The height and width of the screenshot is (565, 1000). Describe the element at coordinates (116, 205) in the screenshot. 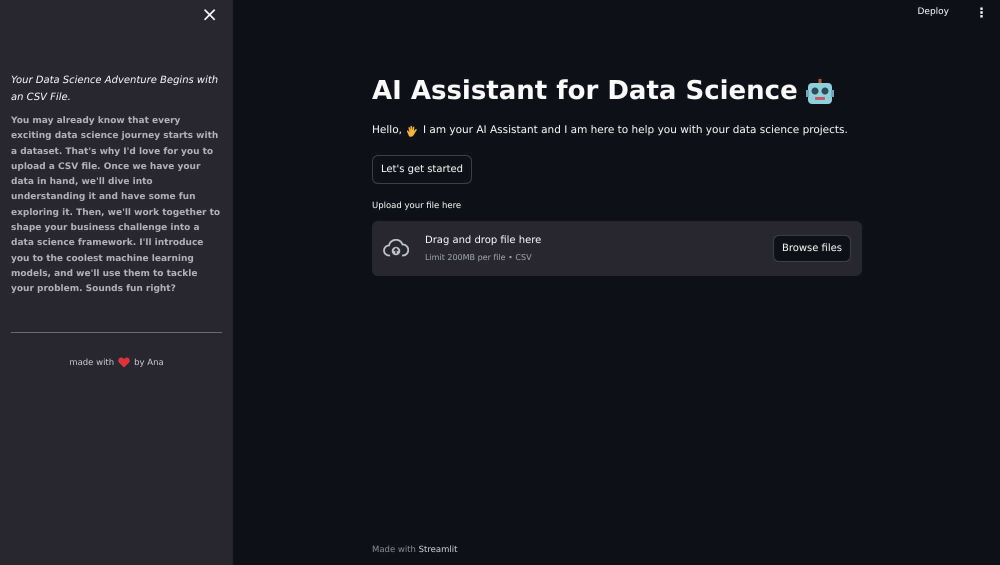

I see `sidebar-paragraph: You may already know that every exciting data science journey starts with a dataset. That's why I'd love for you to upload a CSV file. Once we have your data in hand, we'll dive into understanding it and have some fun exploring it. Then, we'll work together to shape your business challenge into a data science framework. I'll introduce you to the coolest machine learning models, and we'll use them to tackle your problem. Sounds fun right?` at that location.